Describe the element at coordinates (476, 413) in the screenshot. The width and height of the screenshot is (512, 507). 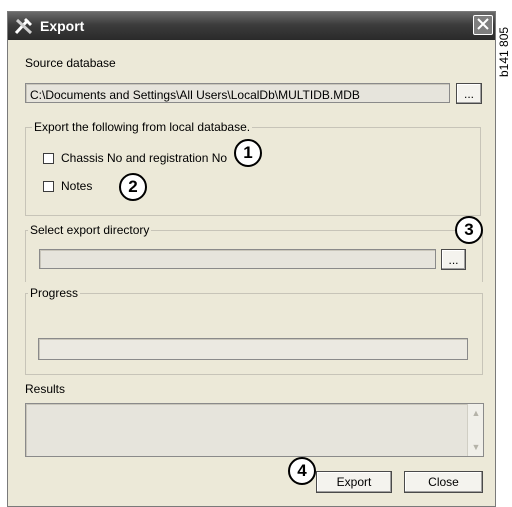
I see `scroll-up-icon: ▲` at that location.